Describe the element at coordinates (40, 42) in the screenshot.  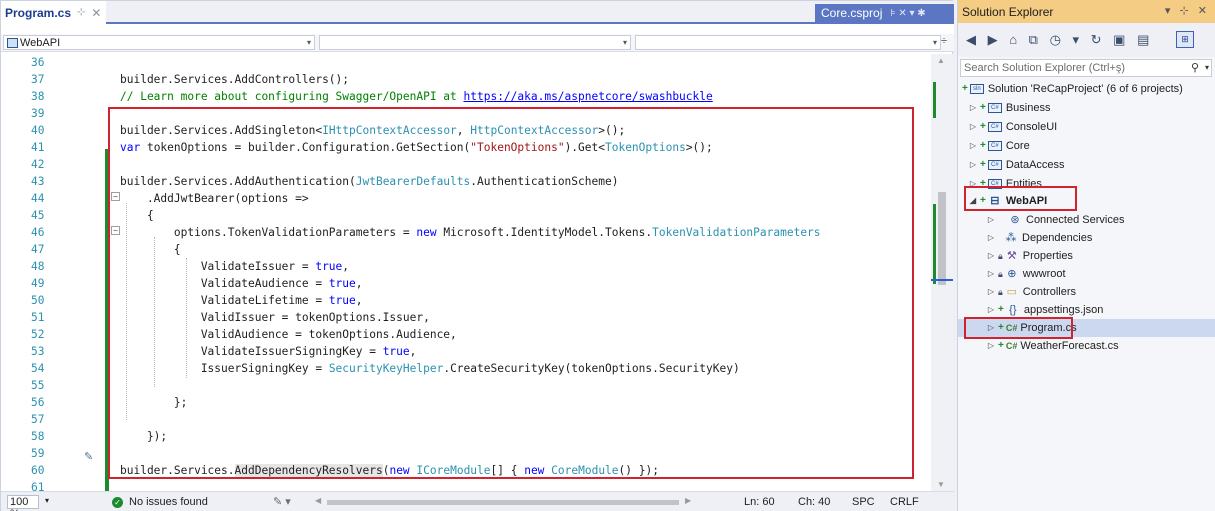
I see `project-name: WebAPI` at that location.